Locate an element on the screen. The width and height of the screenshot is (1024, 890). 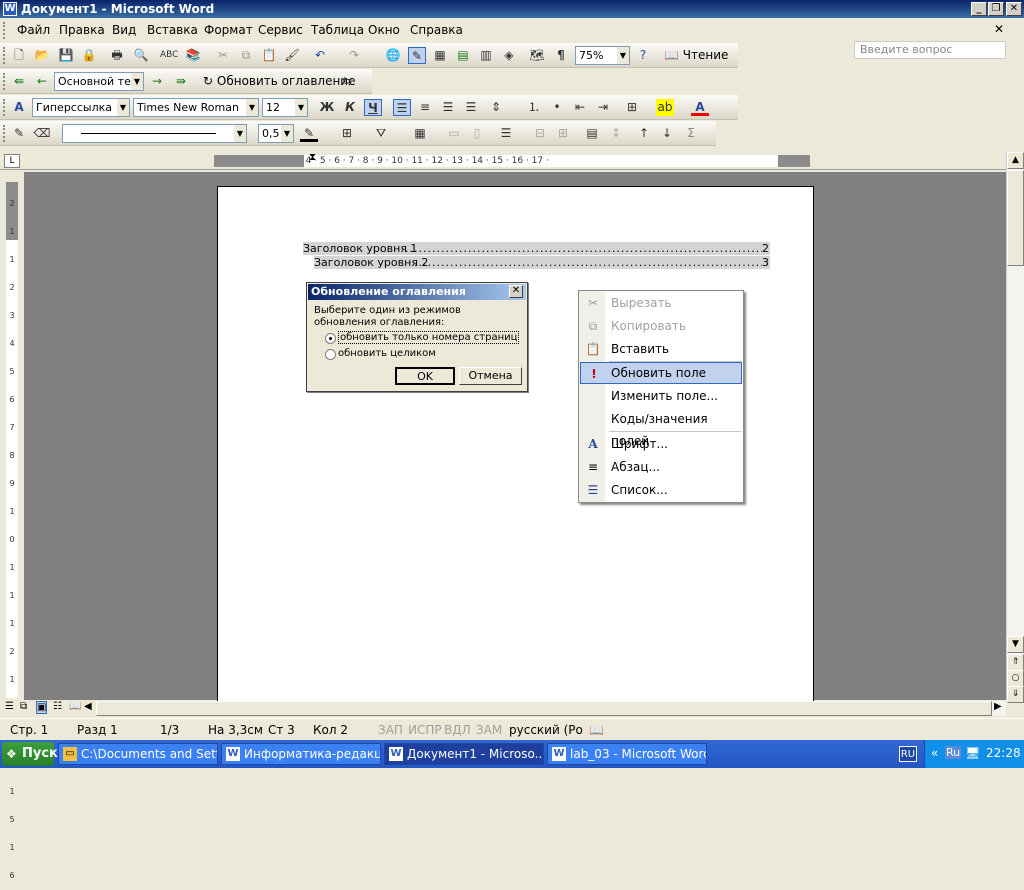
scroll-right-icon: ▶ is located at coordinates (998, 706).